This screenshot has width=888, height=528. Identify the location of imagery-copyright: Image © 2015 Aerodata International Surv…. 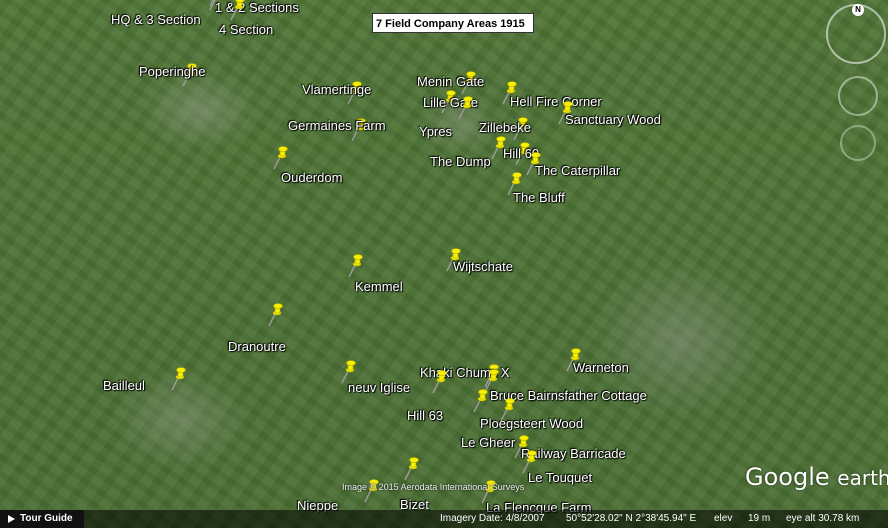
(433, 487).